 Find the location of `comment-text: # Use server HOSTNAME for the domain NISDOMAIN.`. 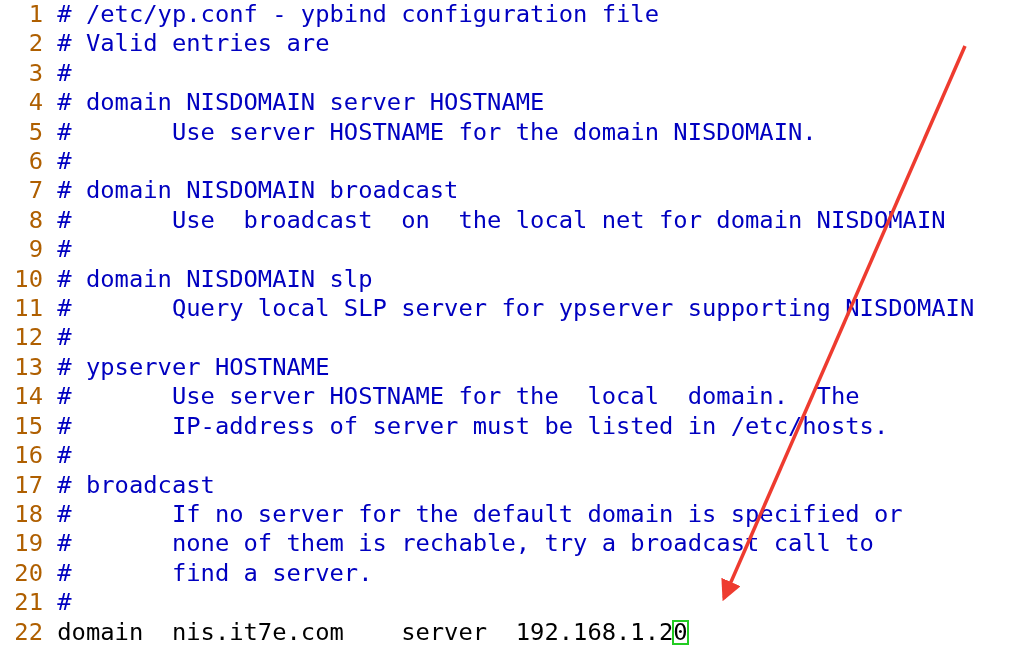

comment-text: # Use server HOSTNAME for the domain NISDOMAIN. is located at coordinates (437, 132).